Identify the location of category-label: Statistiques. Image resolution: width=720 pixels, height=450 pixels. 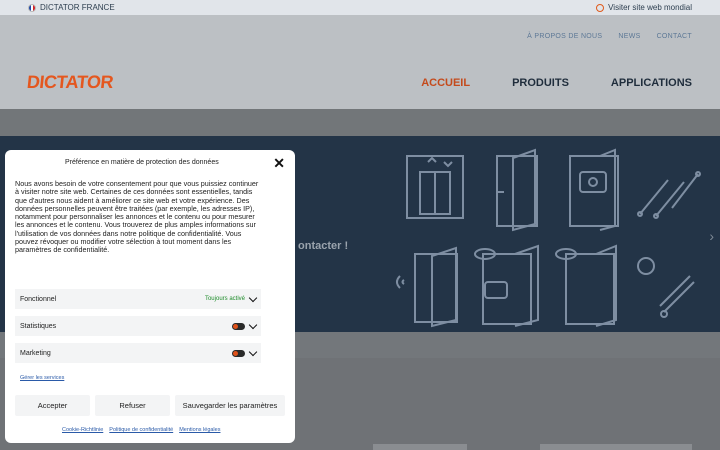
(38, 326).